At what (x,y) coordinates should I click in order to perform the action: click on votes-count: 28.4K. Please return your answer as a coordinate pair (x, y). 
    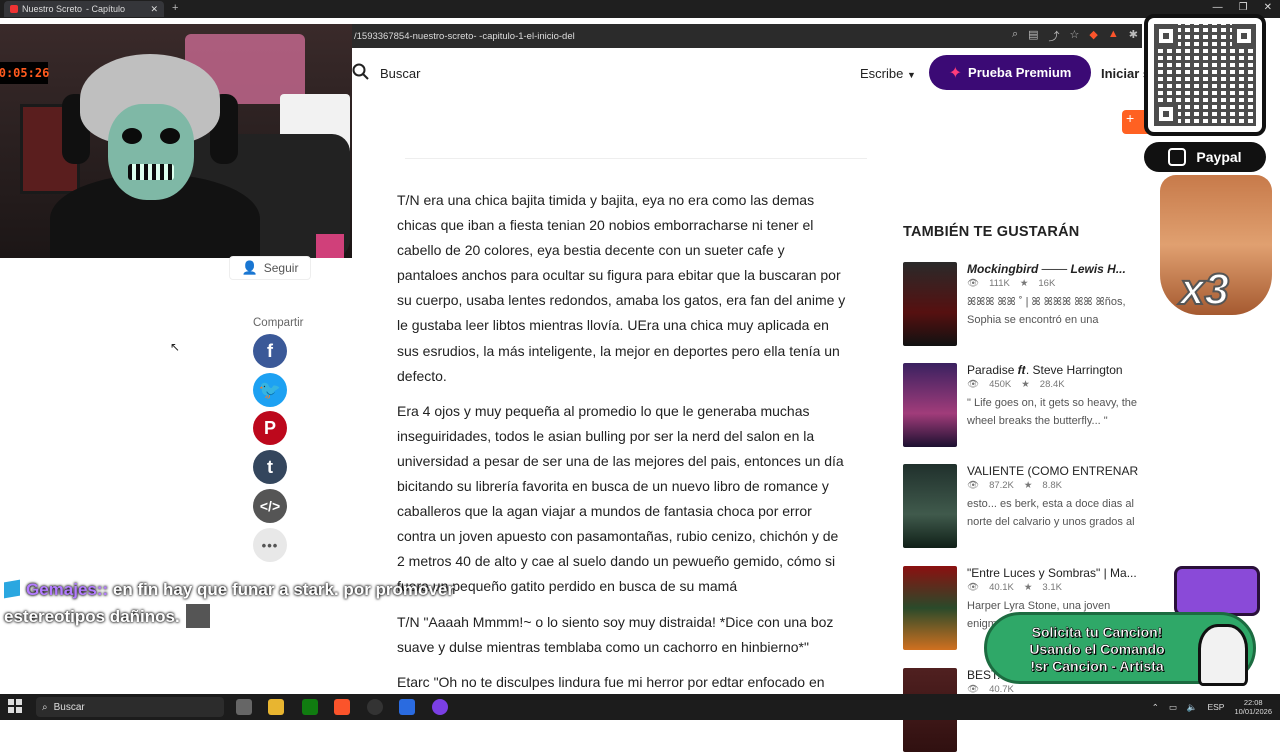
    Looking at the image, I should click on (1052, 384).